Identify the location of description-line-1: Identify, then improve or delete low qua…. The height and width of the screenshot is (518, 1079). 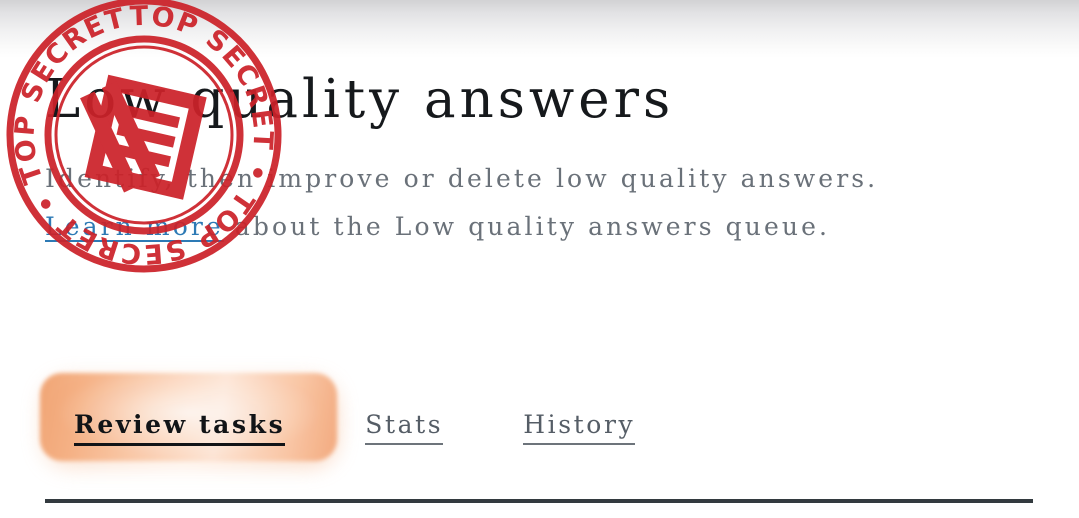
(462, 178).